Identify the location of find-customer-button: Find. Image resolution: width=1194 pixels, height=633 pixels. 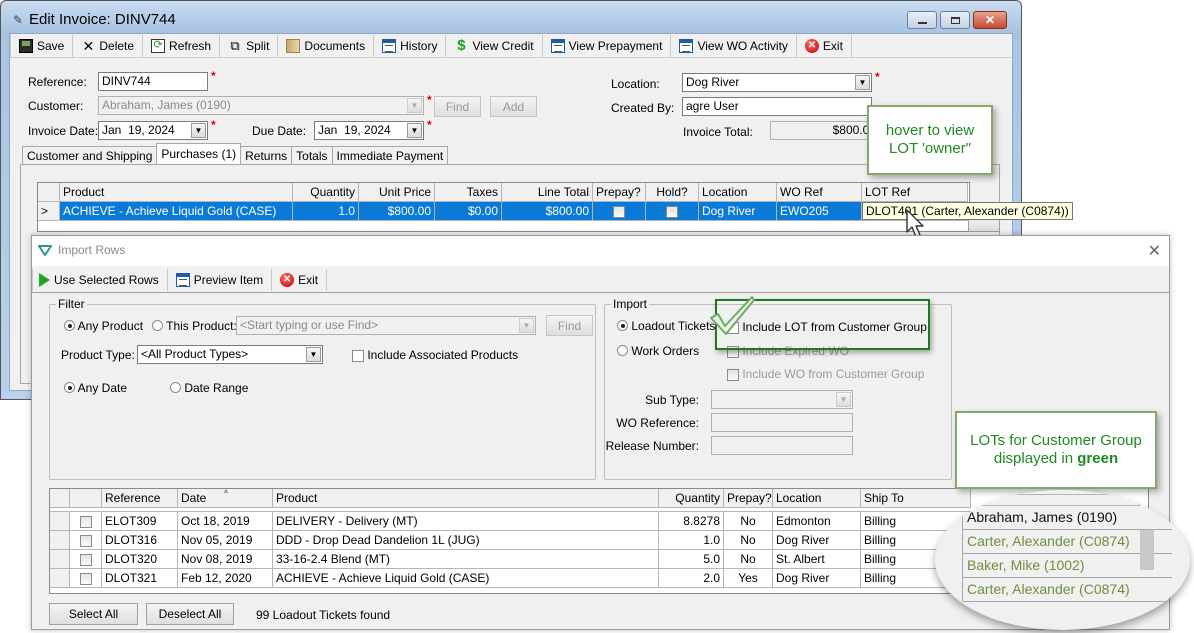
(457, 106).